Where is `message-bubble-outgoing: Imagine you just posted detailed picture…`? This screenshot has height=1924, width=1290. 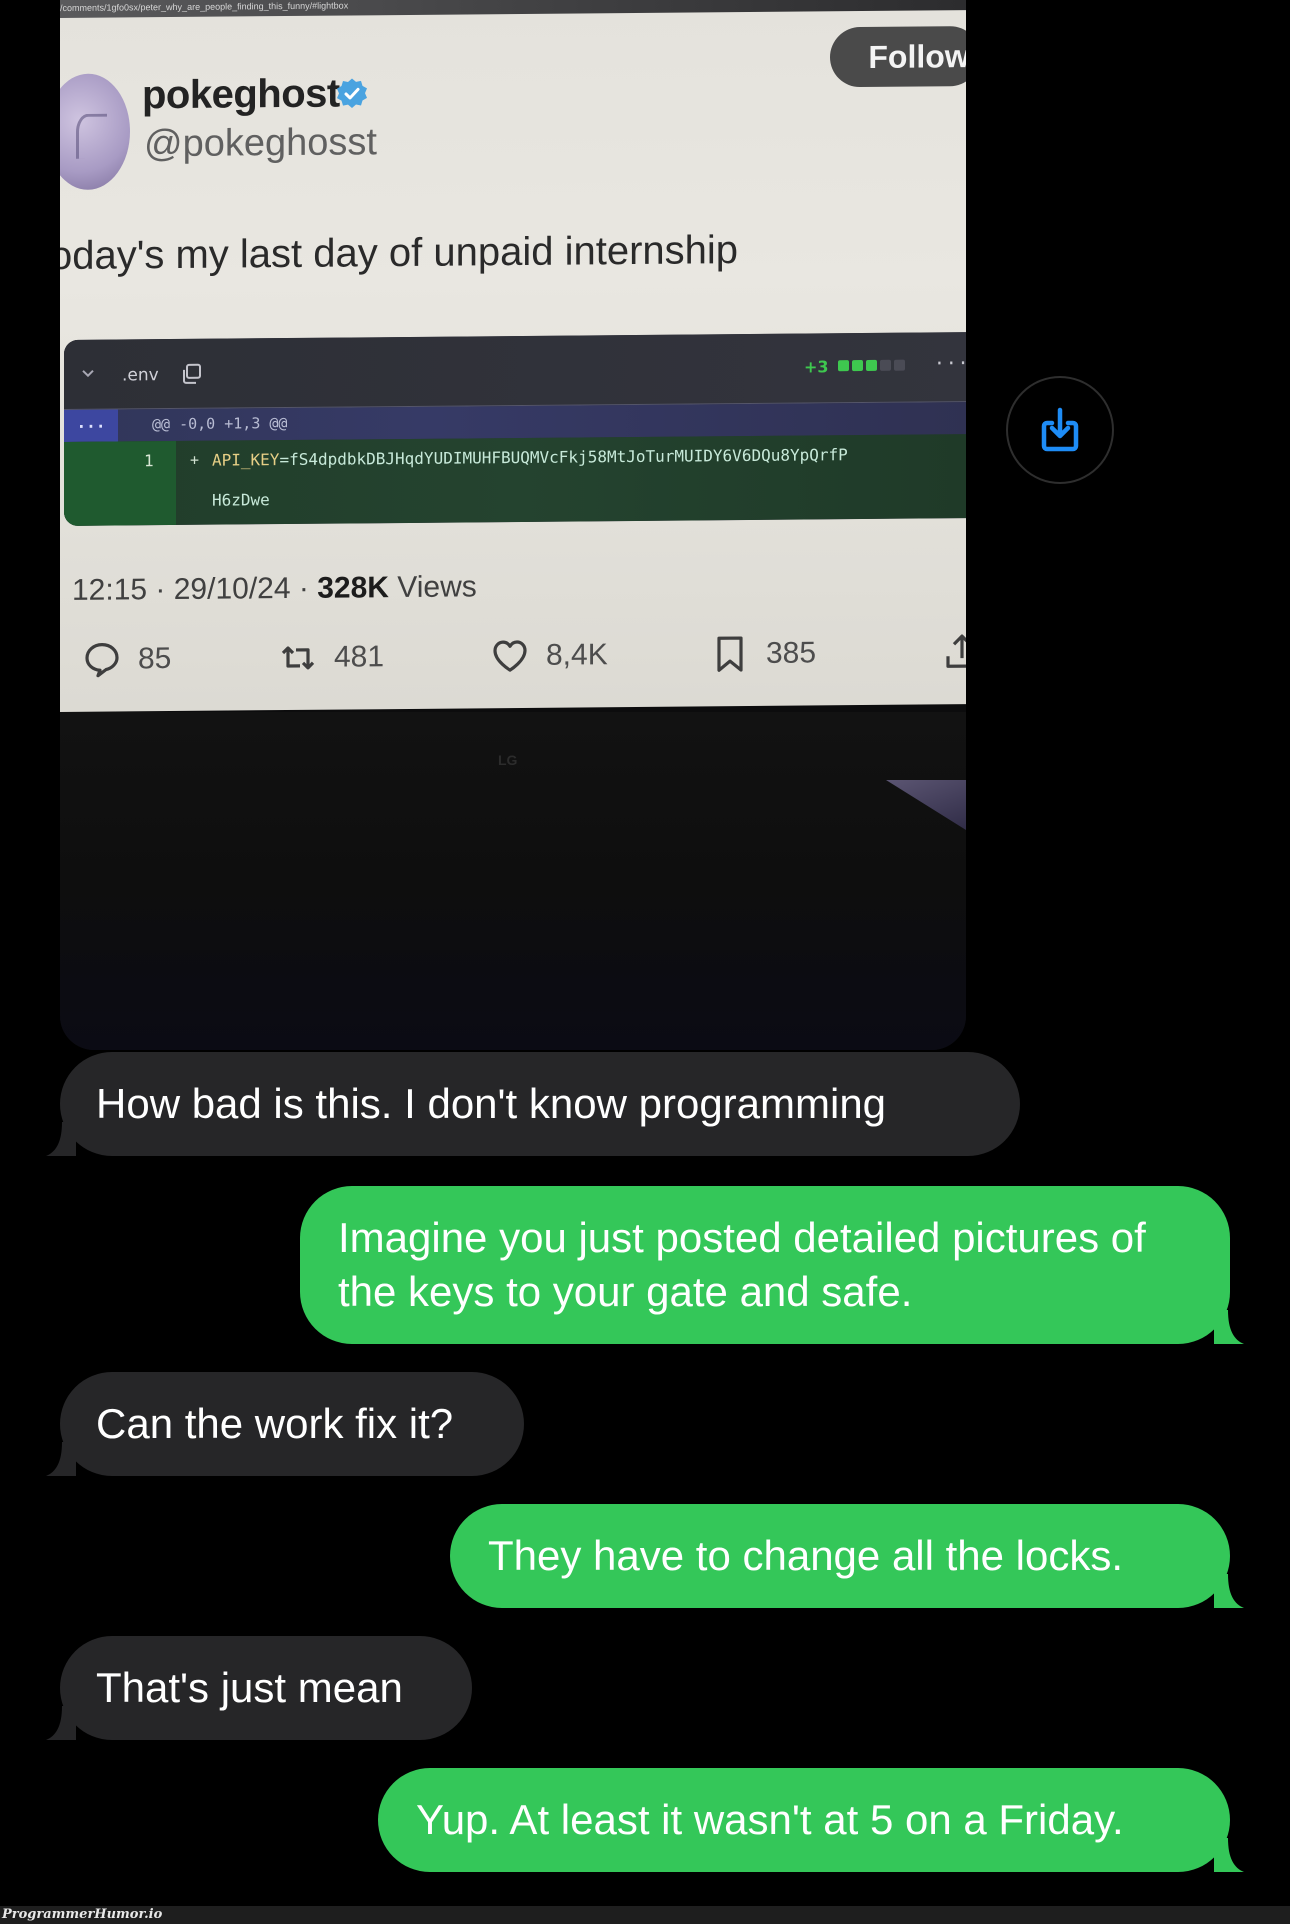
message-bubble-outgoing: Imagine you just posted detailed picture… is located at coordinates (772, 1265).